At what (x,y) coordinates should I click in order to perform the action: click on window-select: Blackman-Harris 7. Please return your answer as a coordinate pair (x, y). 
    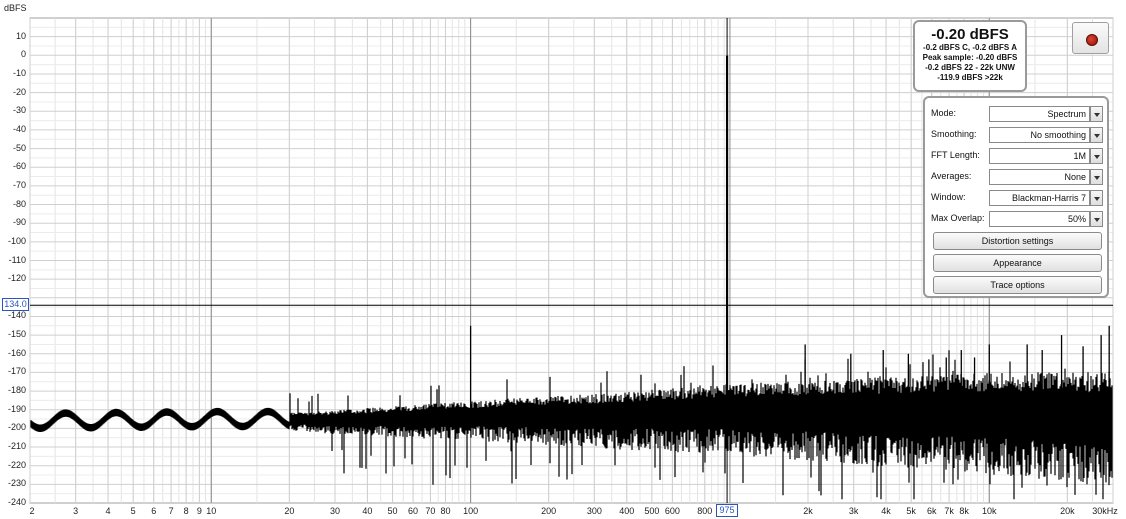
    Looking at the image, I should click on (1039, 198).